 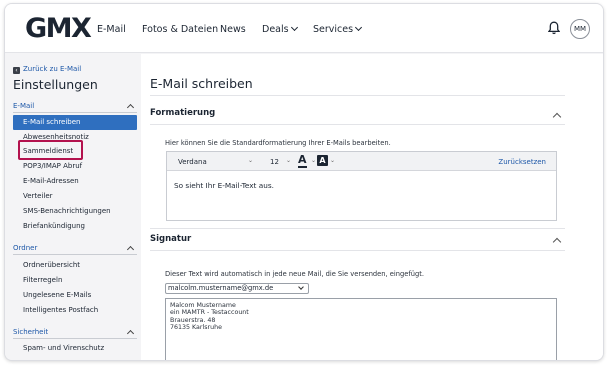 I want to click on font-color-icon: A, so click(x=302, y=161).